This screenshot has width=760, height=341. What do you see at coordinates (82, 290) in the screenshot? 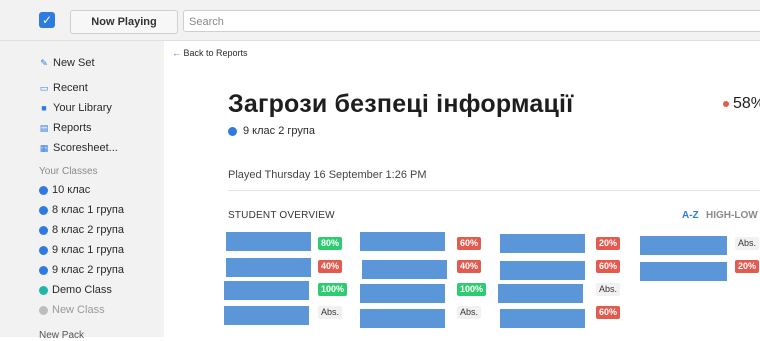
I see `sidebar-item-label: Demo Class` at bounding box center [82, 290].